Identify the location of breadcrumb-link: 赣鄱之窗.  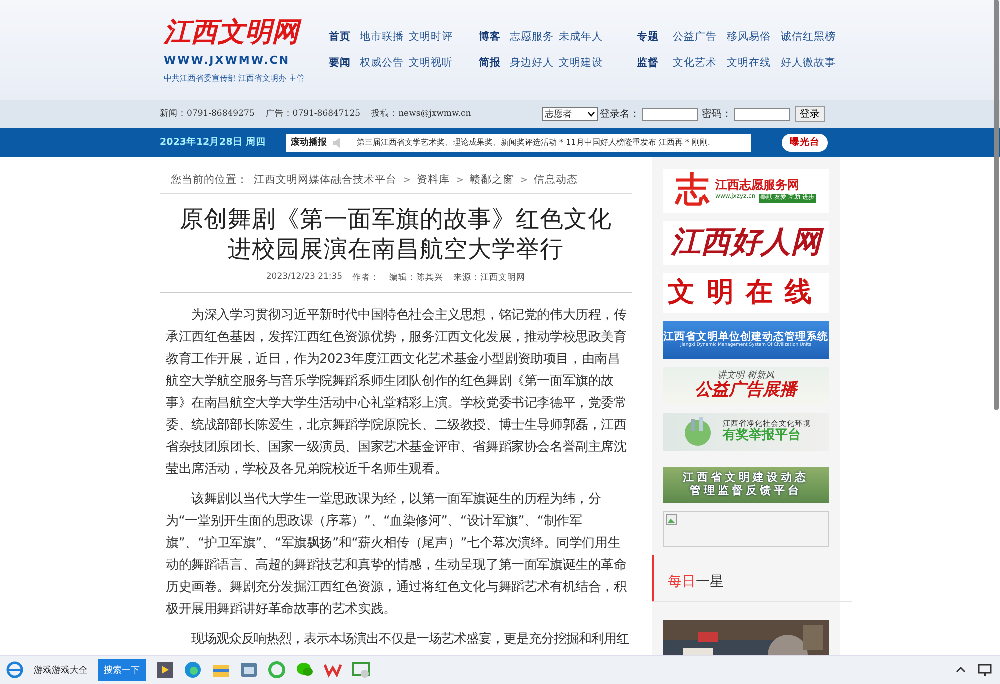
(492, 180).